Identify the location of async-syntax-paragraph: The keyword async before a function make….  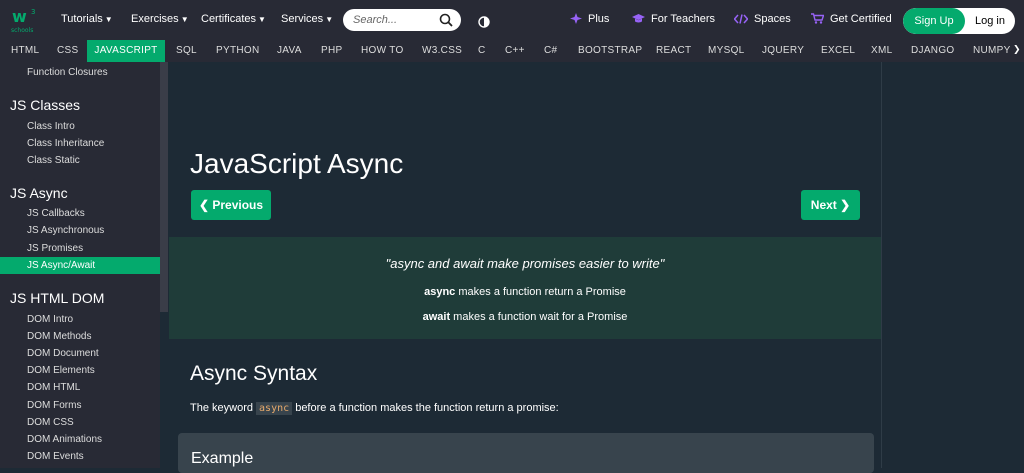
(374, 408).